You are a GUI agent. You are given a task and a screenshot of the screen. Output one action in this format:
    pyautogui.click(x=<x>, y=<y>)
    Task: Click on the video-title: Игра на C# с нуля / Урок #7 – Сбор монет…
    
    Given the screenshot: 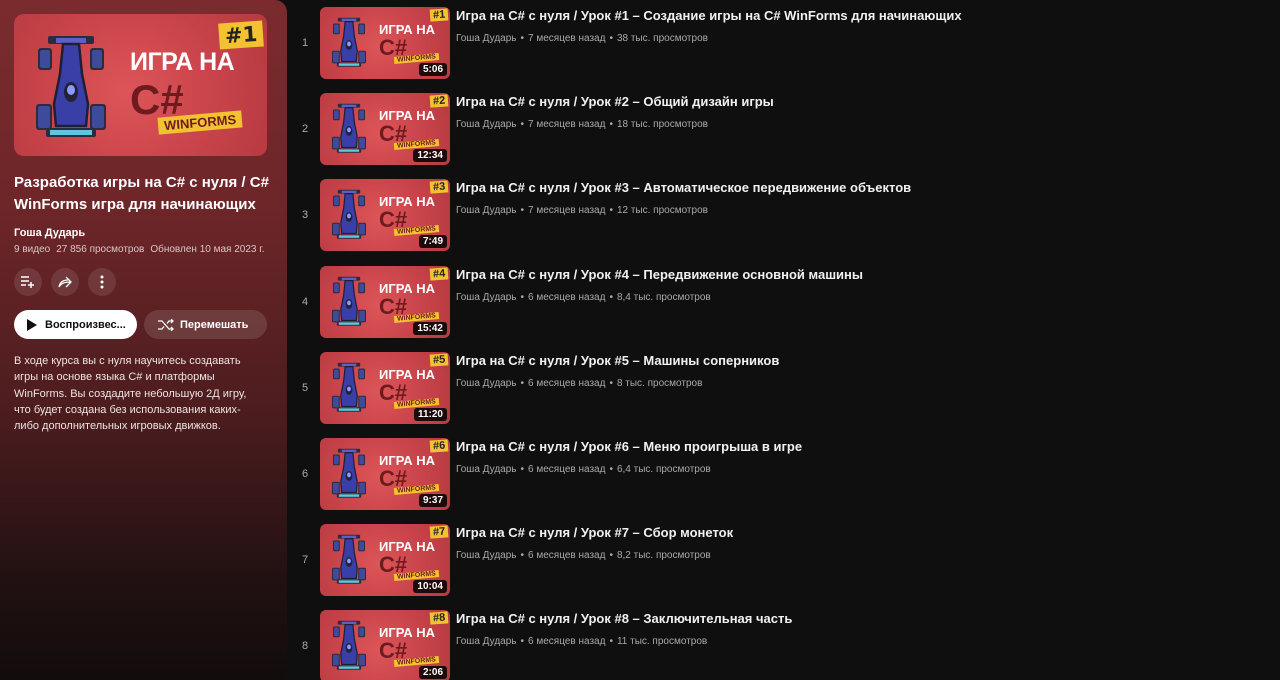 What is the action you would take?
    pyautogui.click(x=594, y=532)
    